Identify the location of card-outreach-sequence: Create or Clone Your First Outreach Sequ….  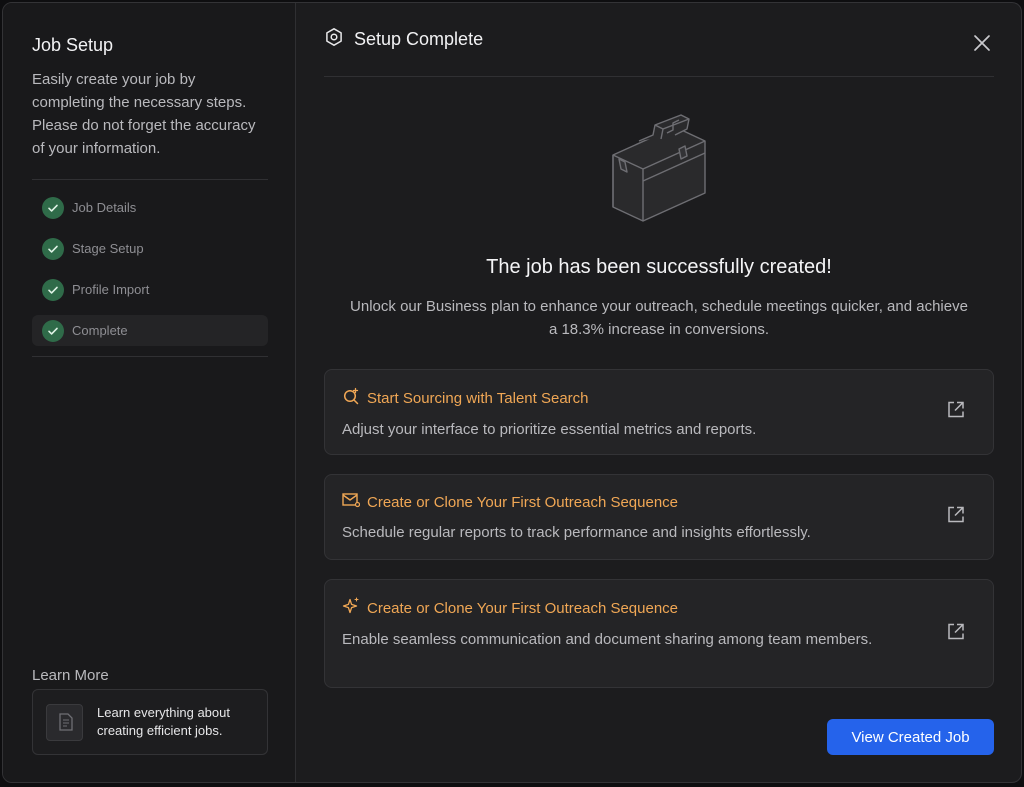
(659, 517).